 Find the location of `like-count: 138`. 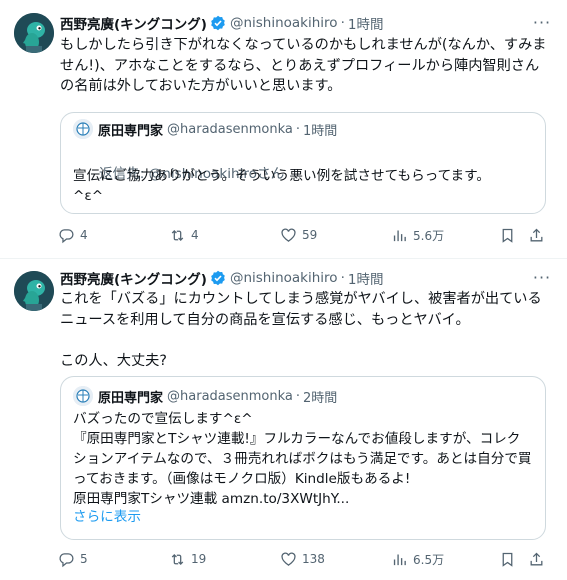

like-count: 138 is located at coordinates (313, 559).